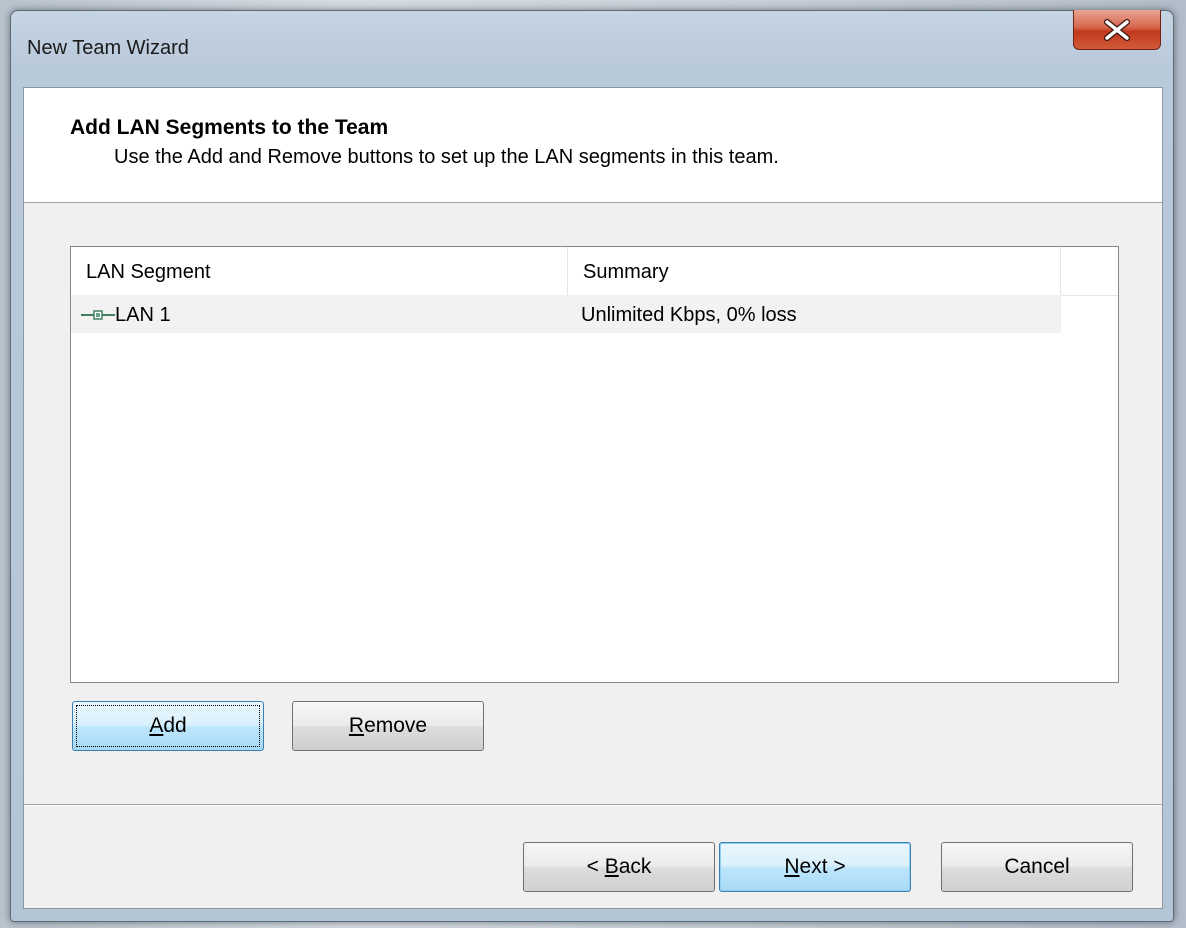 The image size is (1186, 928). I want to click on add-button: Add, so click(168, 726).